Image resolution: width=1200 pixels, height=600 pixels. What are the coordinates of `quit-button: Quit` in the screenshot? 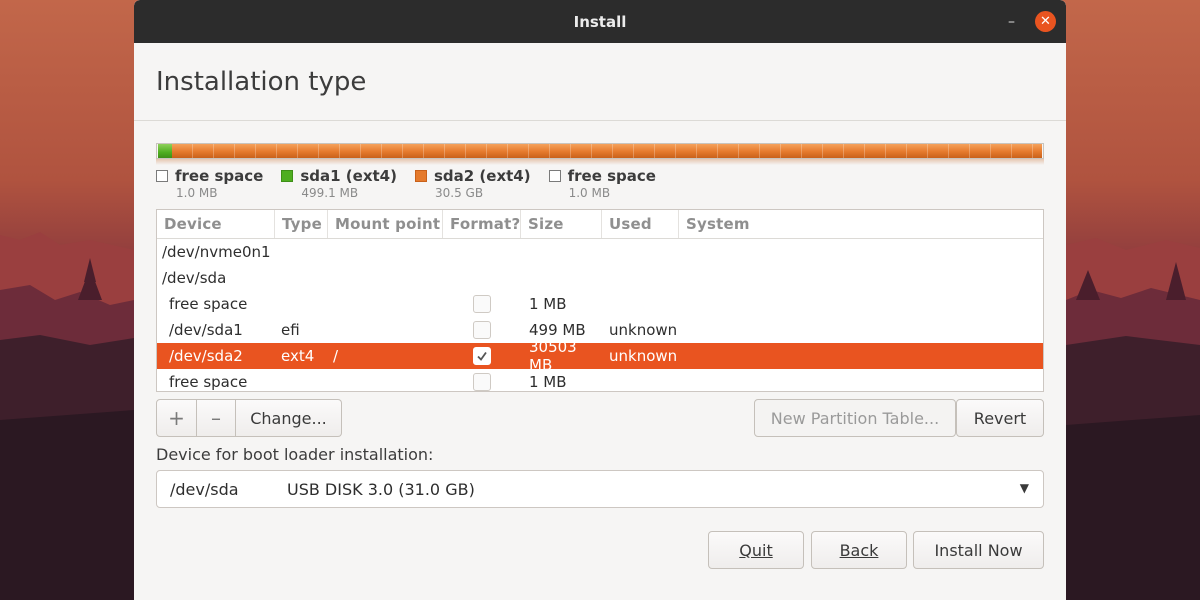 It's located at (756, 550).